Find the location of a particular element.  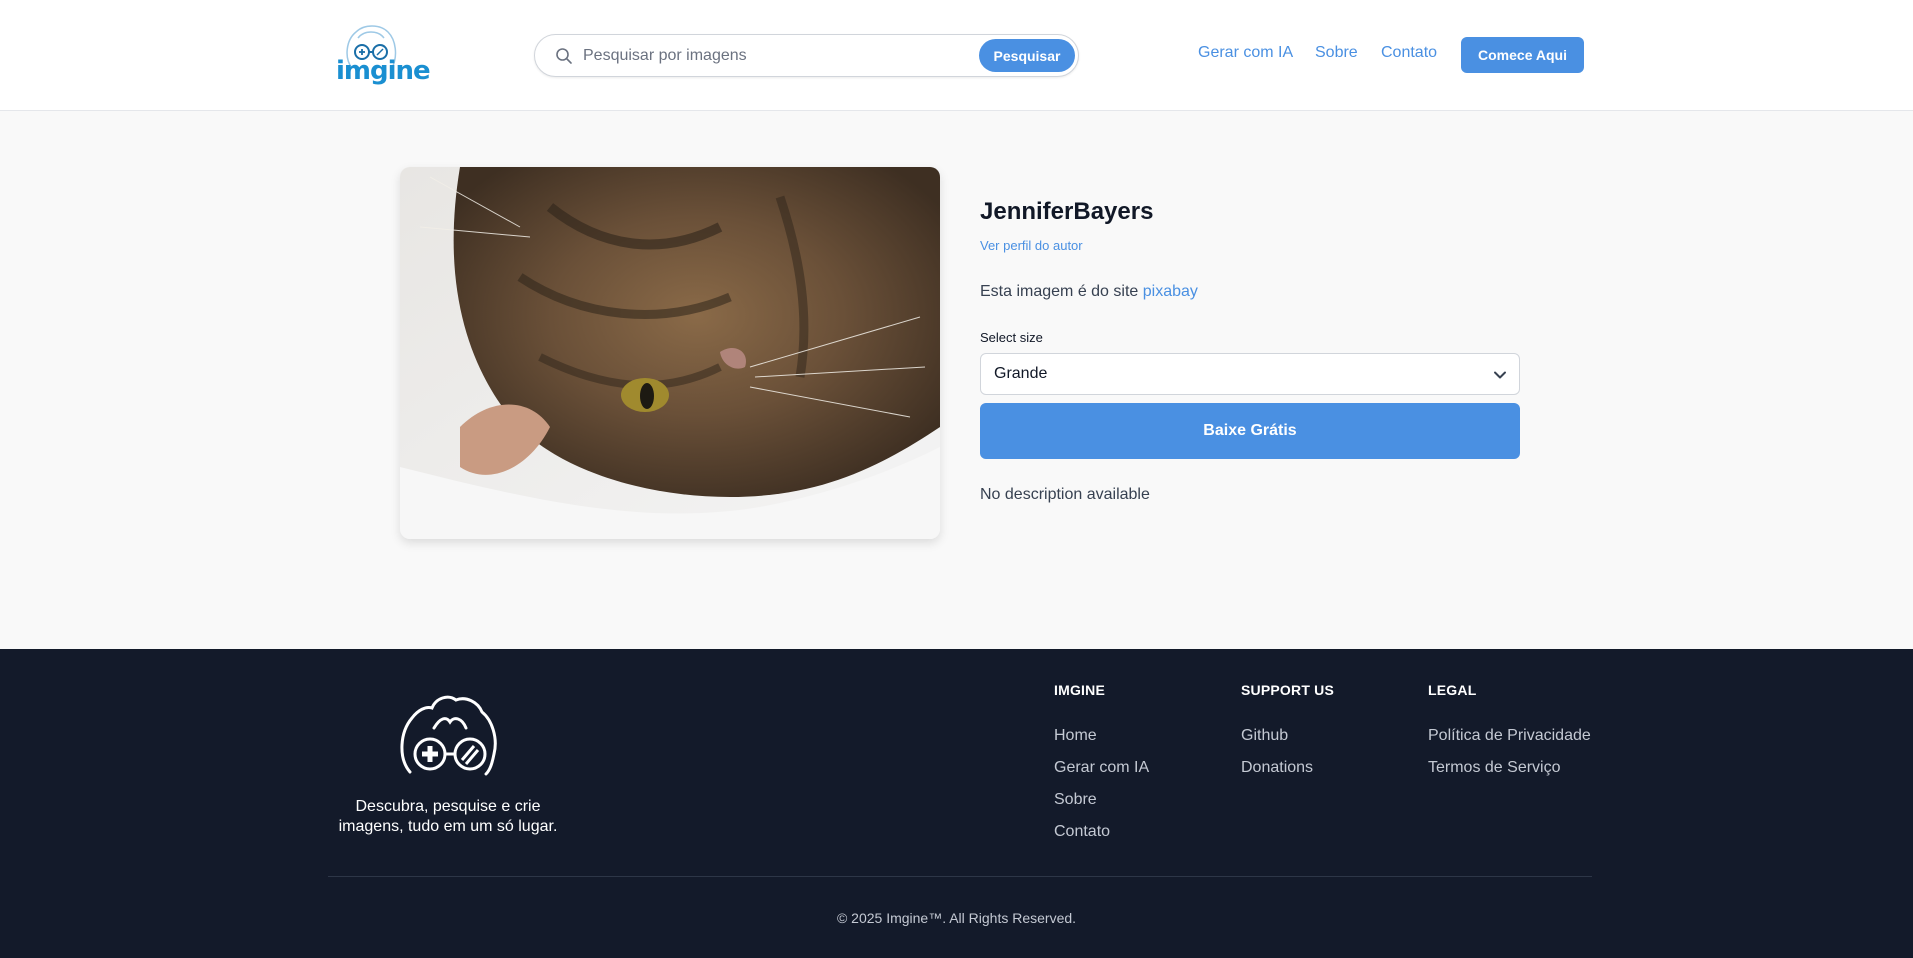

footer-link-sobre: Sobre is located at coordinates (1075, 800).